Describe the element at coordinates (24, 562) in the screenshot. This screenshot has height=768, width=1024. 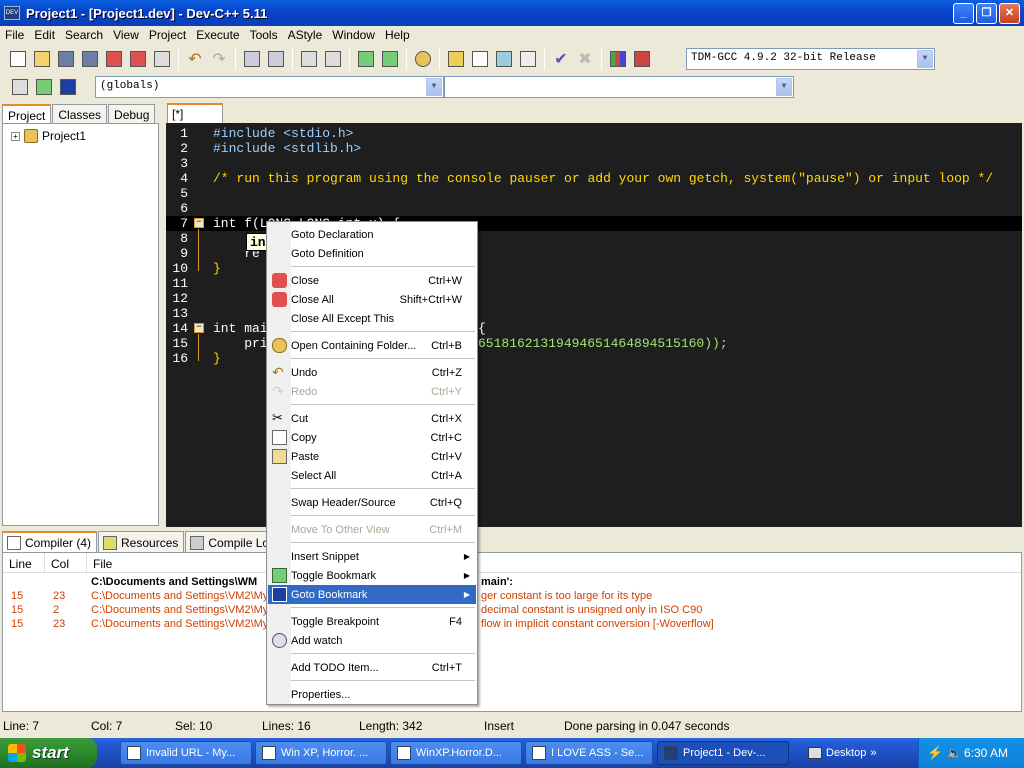
I see `col-header-line: Line` at that location.